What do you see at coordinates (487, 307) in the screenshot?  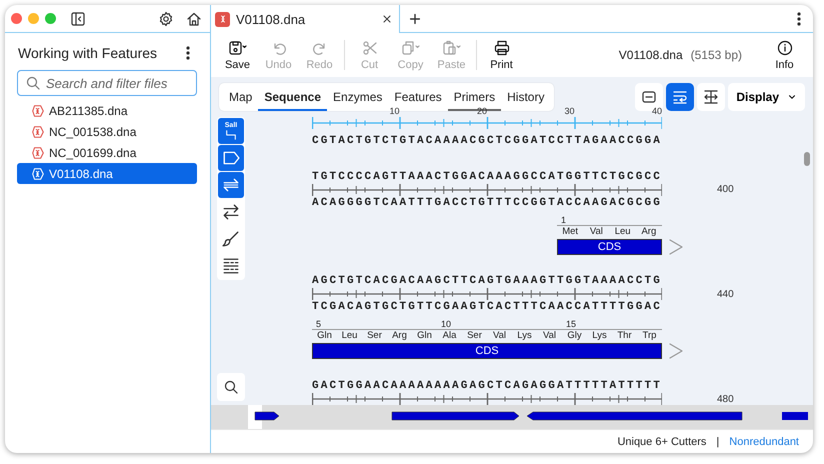 I see `bottom-strand-sequence: TCGACAGTGCTGTTCGAAGTCACTTTCAACCATTTTGGAC` at bounding box center [487, 307].